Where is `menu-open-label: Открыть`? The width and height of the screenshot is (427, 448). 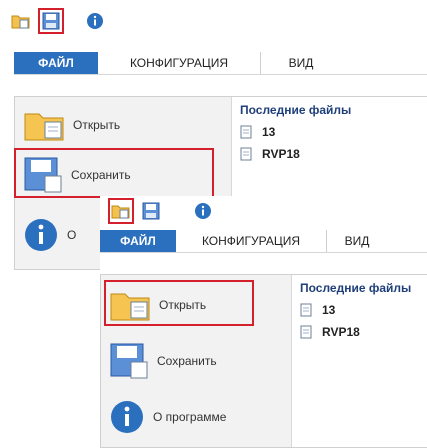 menu-open-label: Открыть is located at coordinates (97, 125).